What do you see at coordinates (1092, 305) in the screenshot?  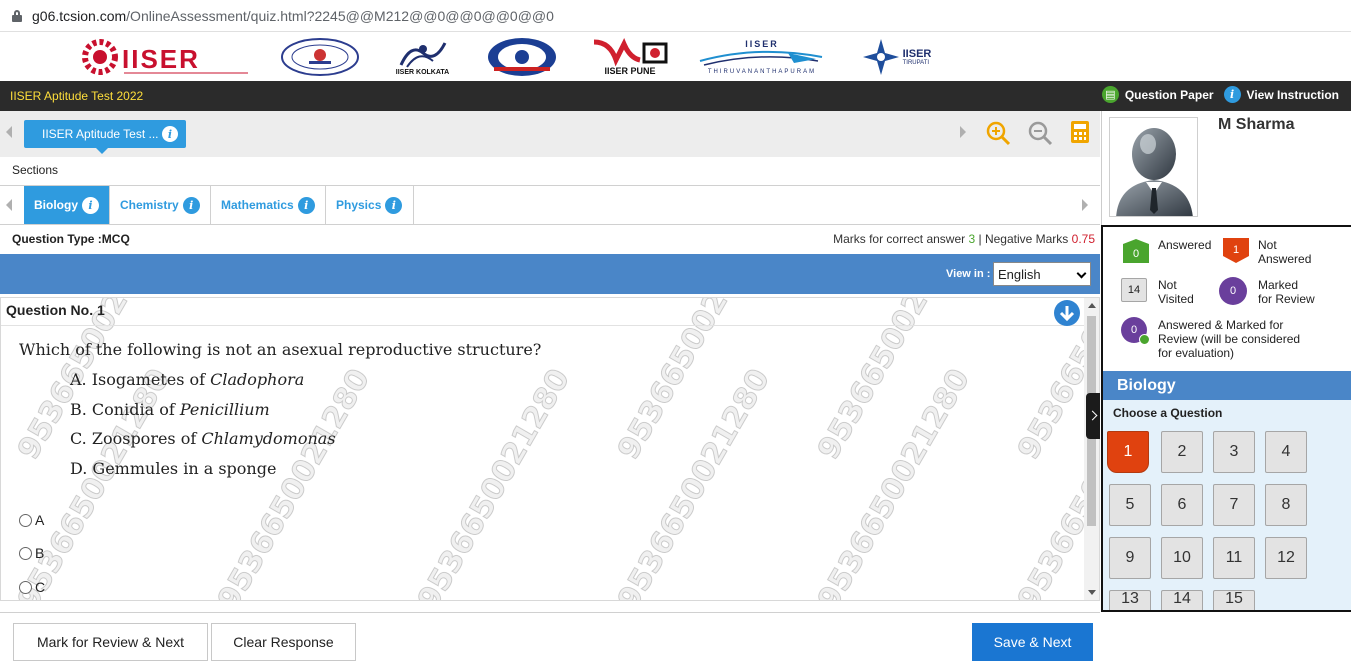 I see `scroll-up-arrow-icon` at bounding box center [1092, 305].